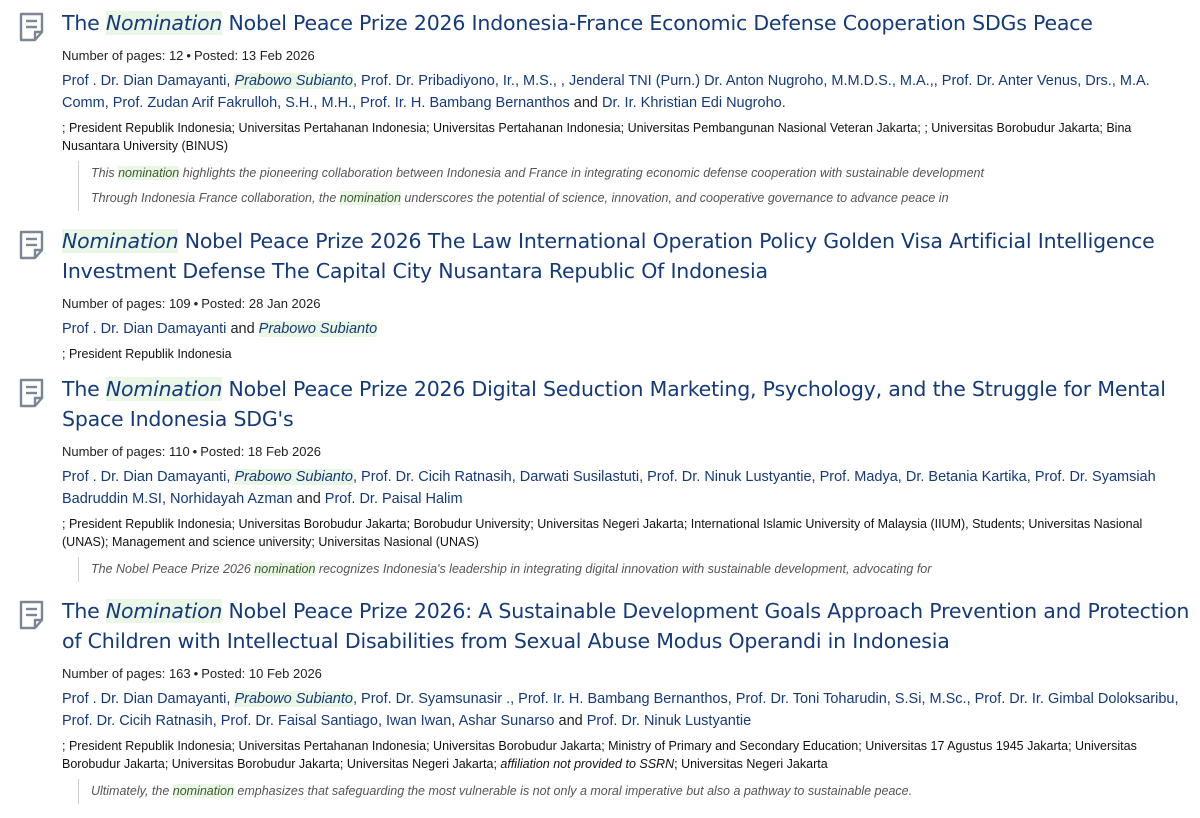 This screenshot has height=818, width=1200. Describe the element at coordinates (851, 699) in the screenshot. I see `author-link: Prof. Dr. Toni Toharudin, S.Si, M.Sc.` at that location.